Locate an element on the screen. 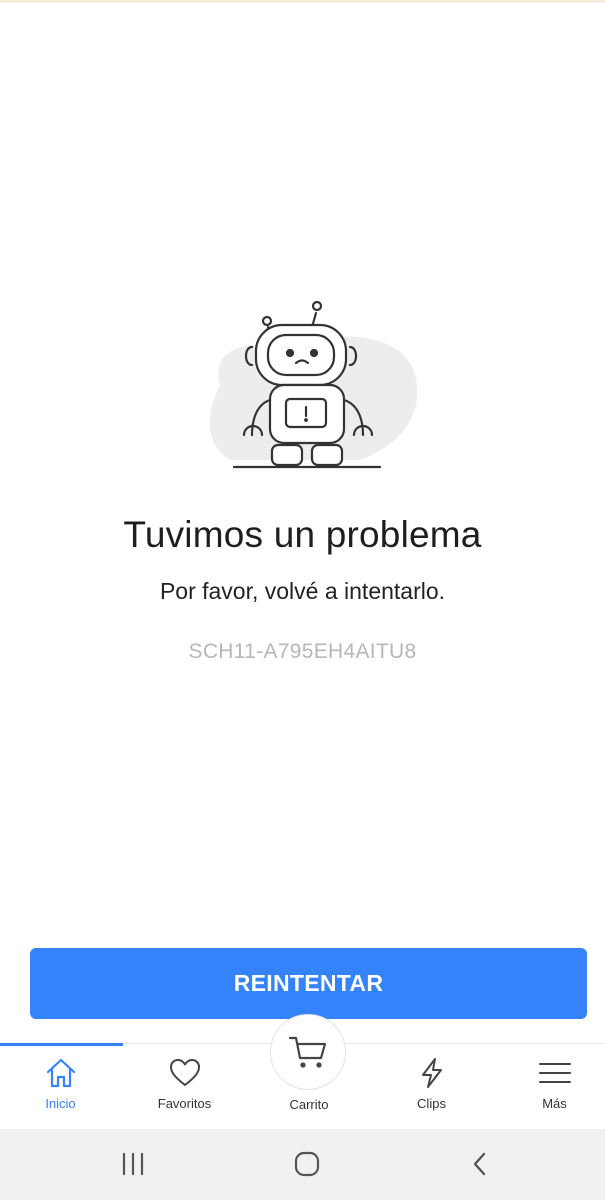  recent-apps-icon is located at coordinates (133, 1164).